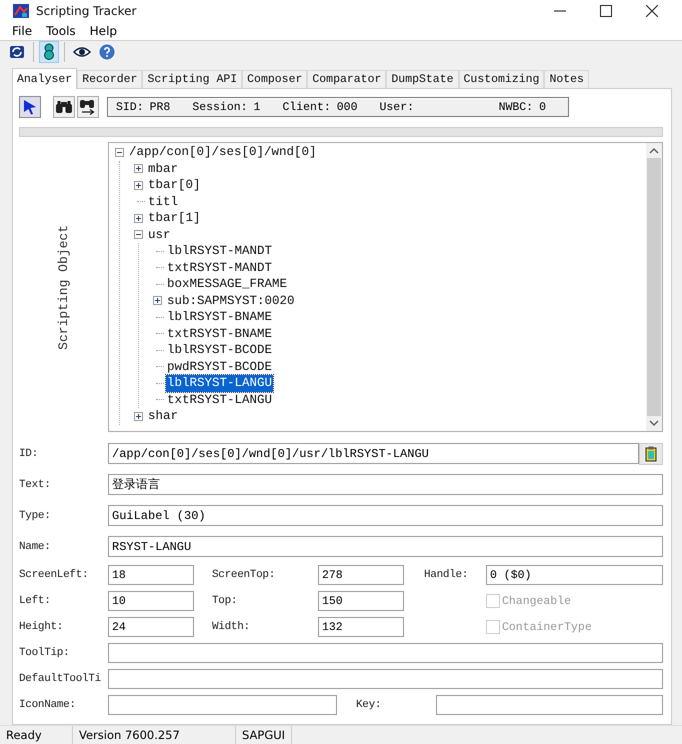  What do you see at coordinates (231, 300) in the screenshot?
I see `tree-item: sub:SAPMSYST:0020` at bounding box center [231, 300].